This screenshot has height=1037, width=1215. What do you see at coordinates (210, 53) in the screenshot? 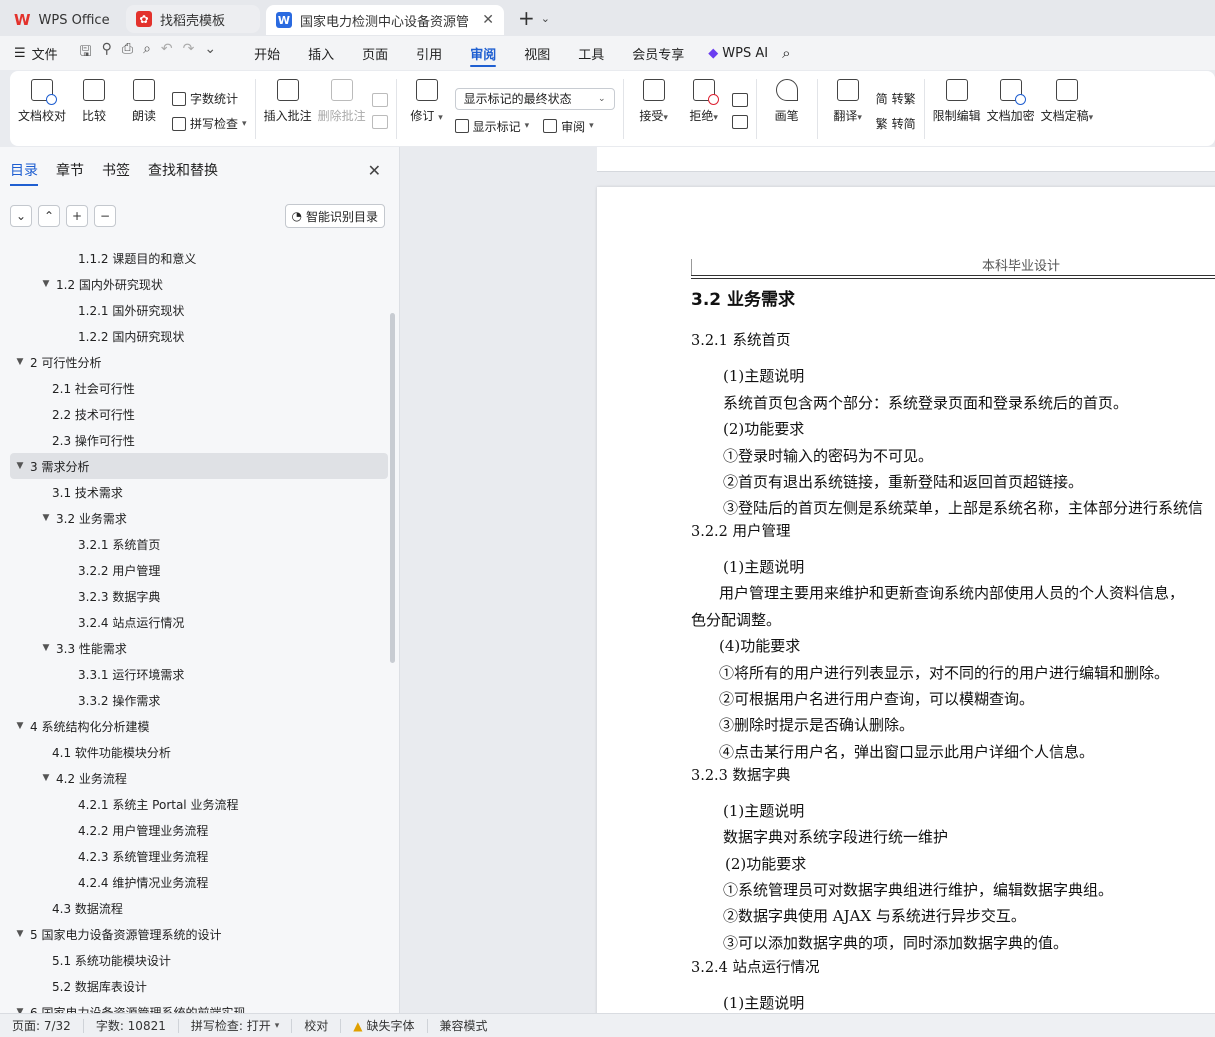
I see `more-icon: ⌄` at bounding box center [210, 53].